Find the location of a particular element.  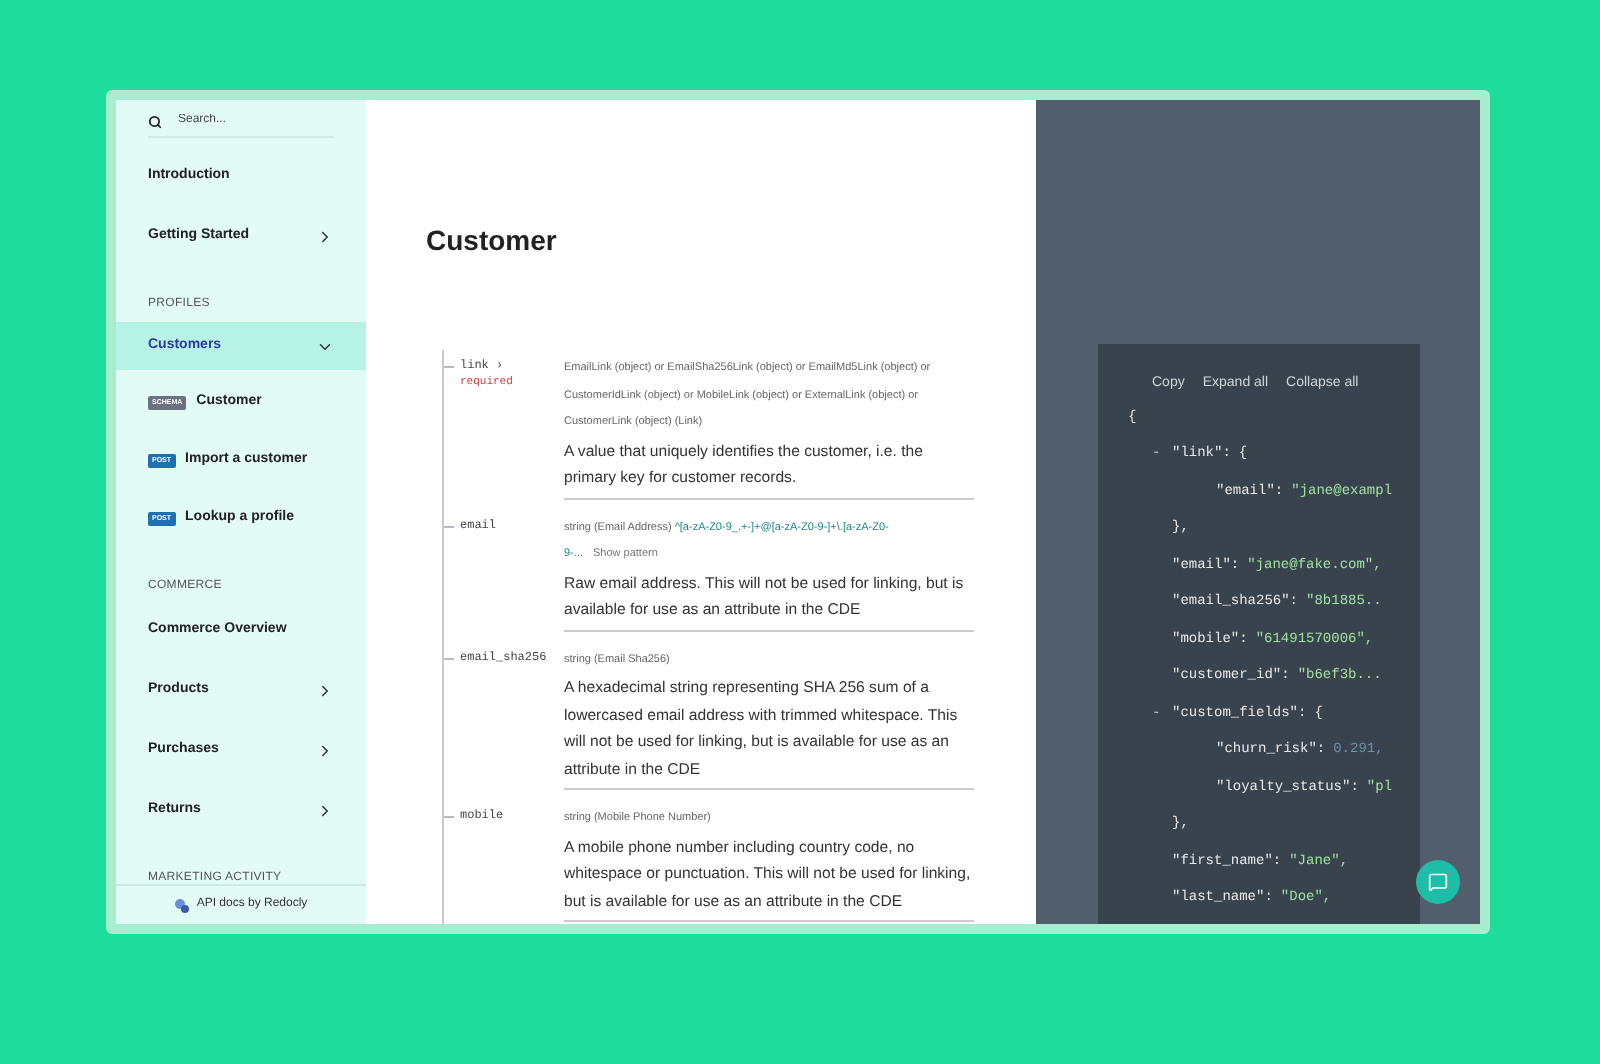

chat-button is located at coordinates (1438, 882).